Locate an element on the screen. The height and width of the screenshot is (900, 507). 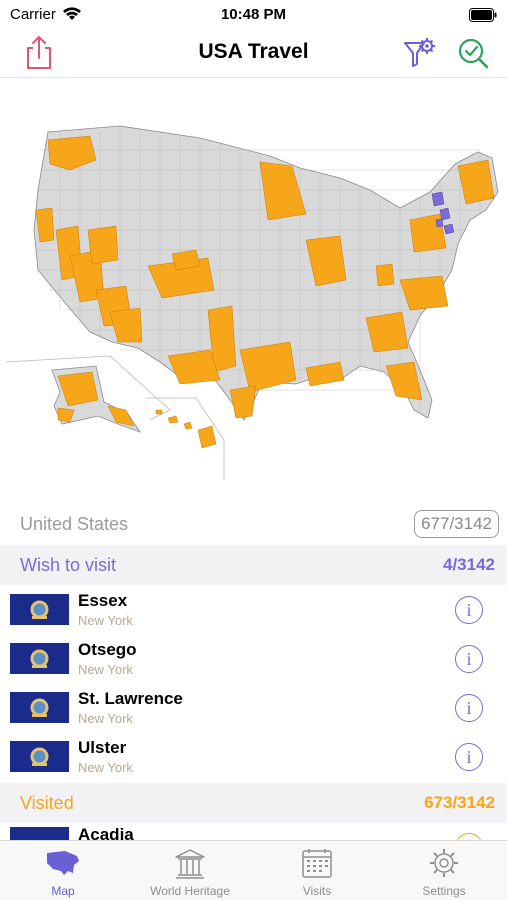
filter-gear-icon is located at coordinates (419, 52).